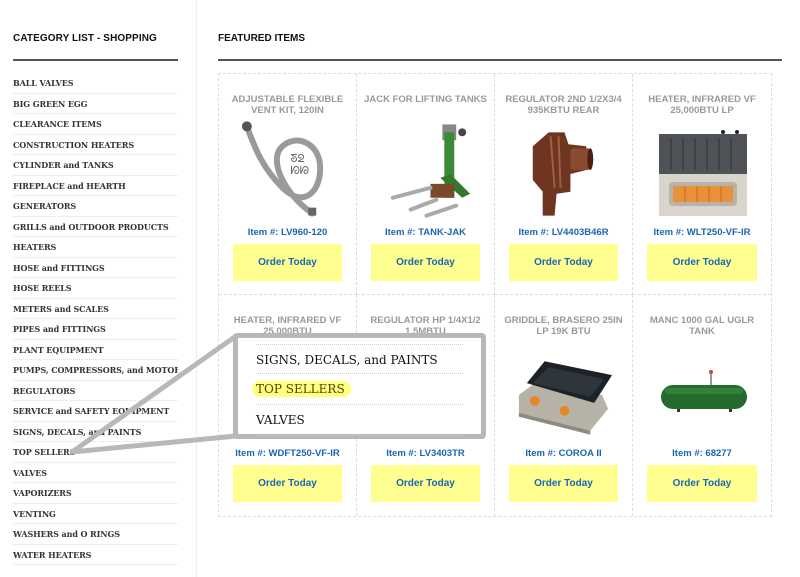 The image size is (800, 577). I want to click on category-item-pumps: PUMPS, COMPRESSORS, and MOTORS, so click(95, 370).